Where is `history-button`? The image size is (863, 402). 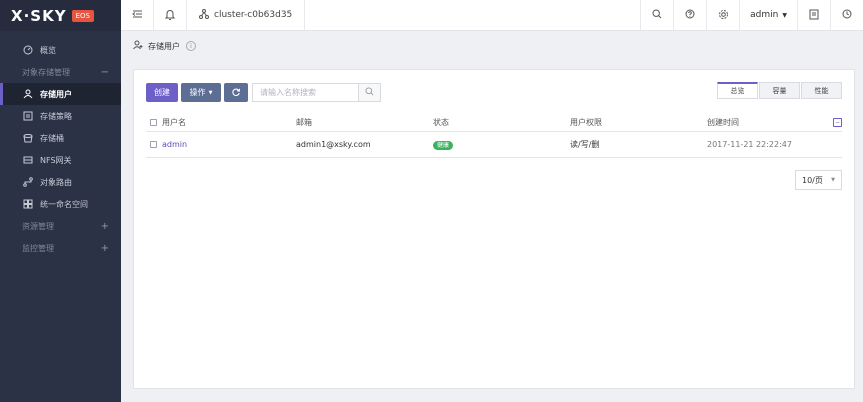
history-button is located at coordinates (846, 15).